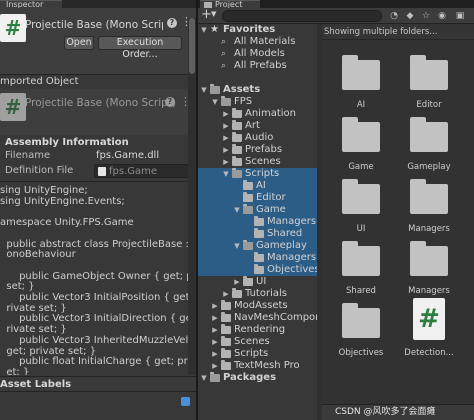 This screenshot has height=420, width=474. Describe the element at coordinates (243, 101) in the screenshot. I see `tree-item-label: FPS` at that location.